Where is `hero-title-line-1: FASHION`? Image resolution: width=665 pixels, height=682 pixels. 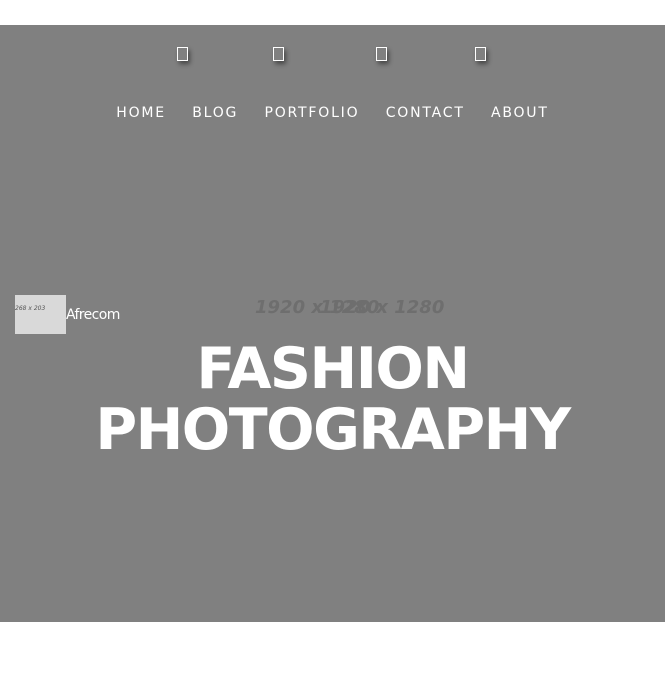
hero-title-line-1: FASHION is located at coordinates (333, 369).